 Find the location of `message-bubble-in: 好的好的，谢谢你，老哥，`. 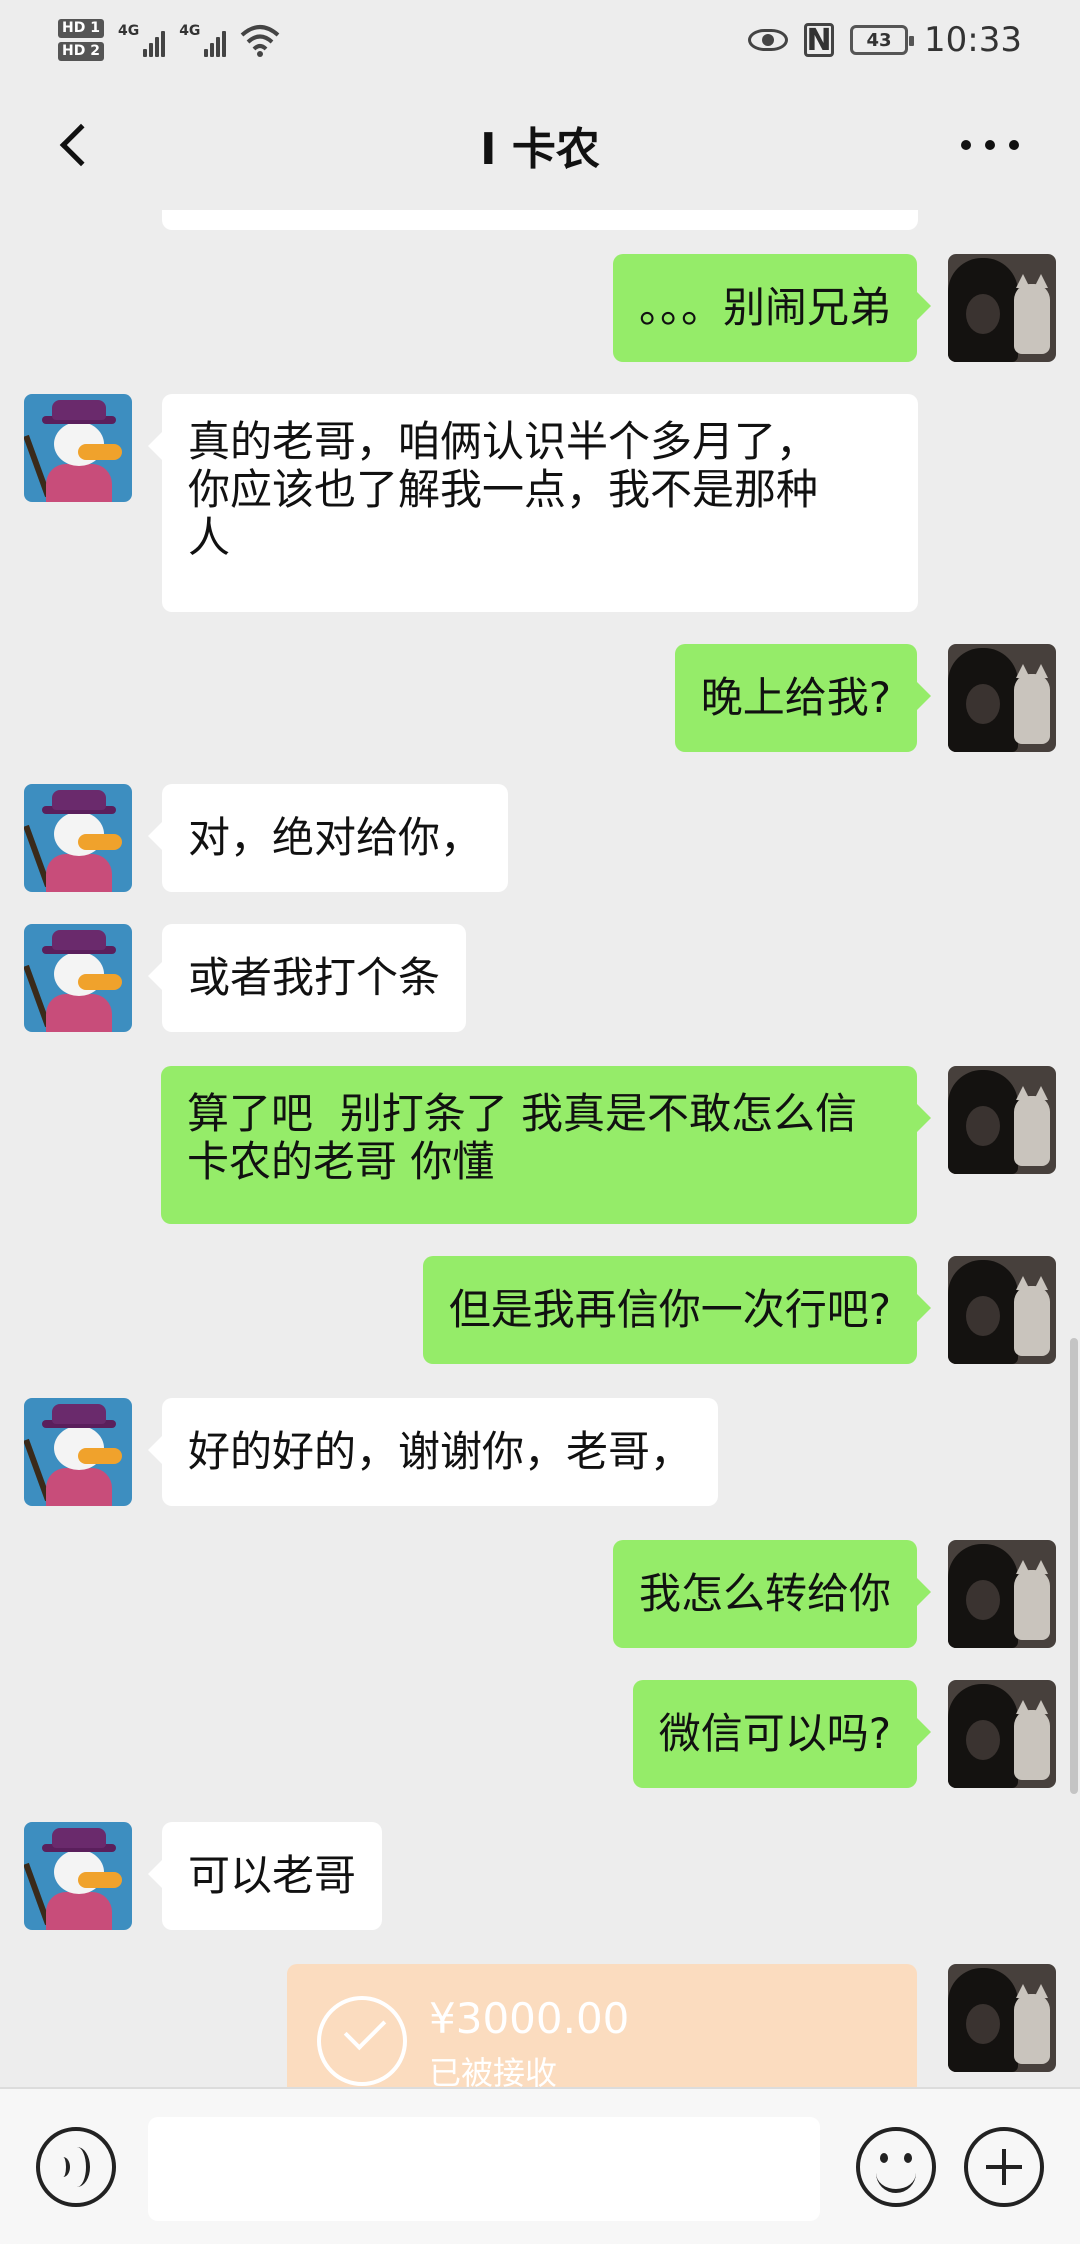

message-bubble-in: 好的好的，谢谢你，老哥， is located at coordinates (433, 1452).